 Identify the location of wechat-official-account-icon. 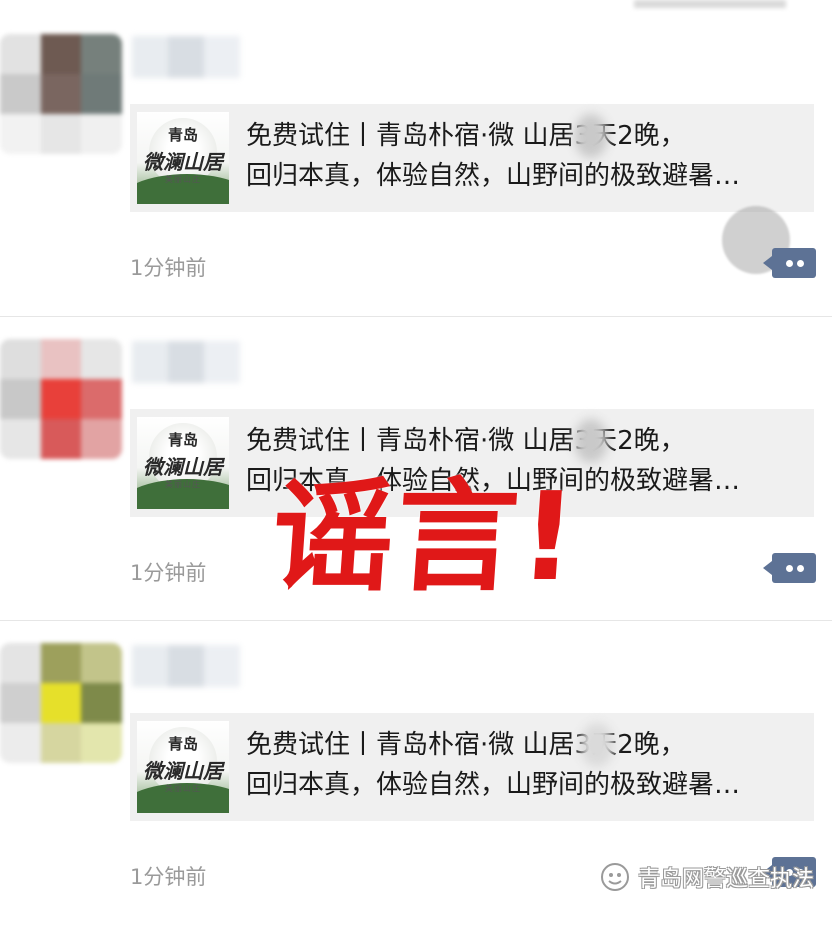
(615, 877).